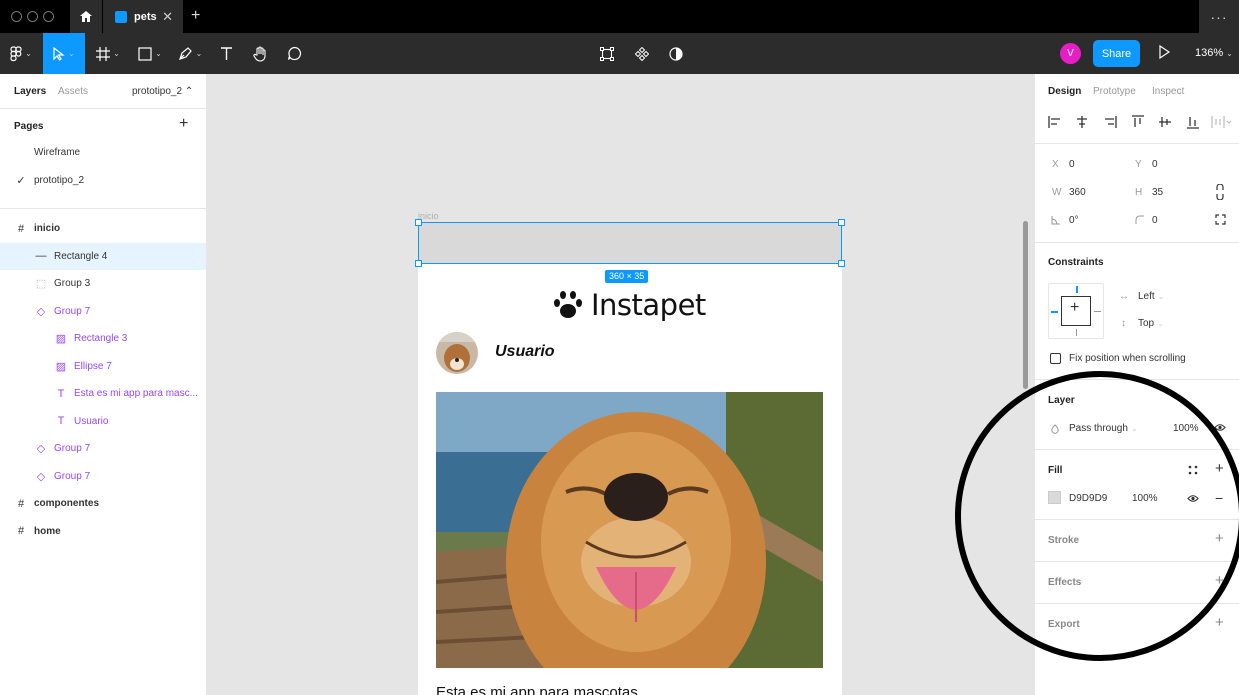  What do you see at coordinates (1082, 122) in the screenshot?
I see `align-horizontal-center-icon` at bounding box center [1082, 122].